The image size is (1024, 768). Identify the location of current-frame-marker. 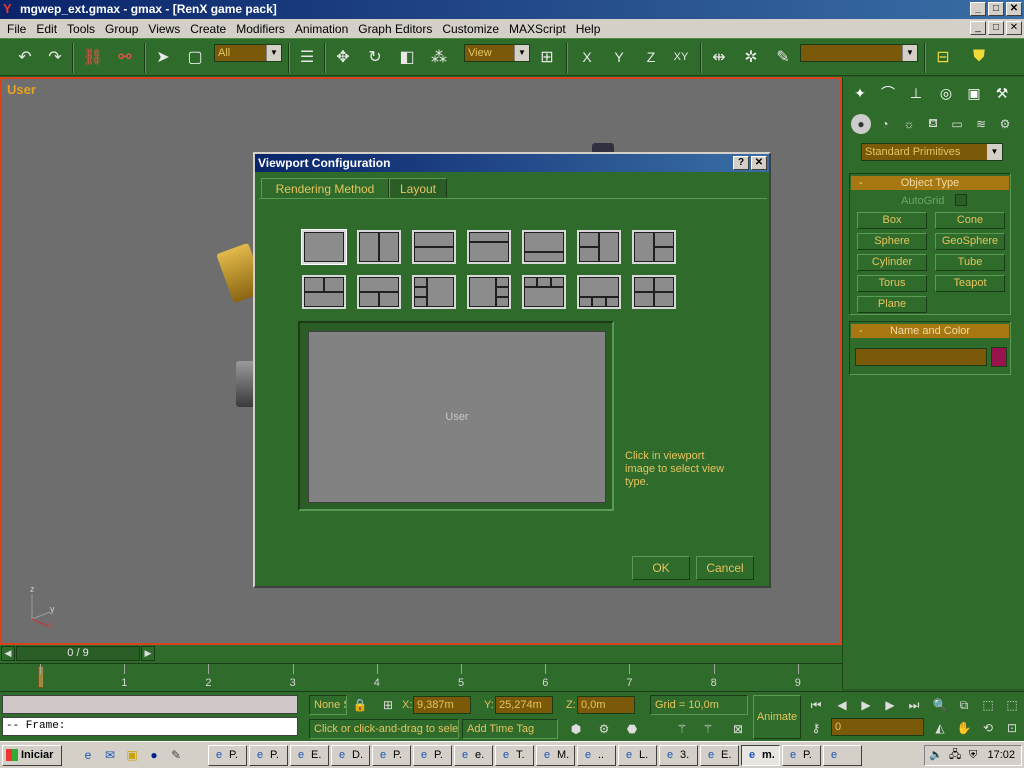
(41, 677).